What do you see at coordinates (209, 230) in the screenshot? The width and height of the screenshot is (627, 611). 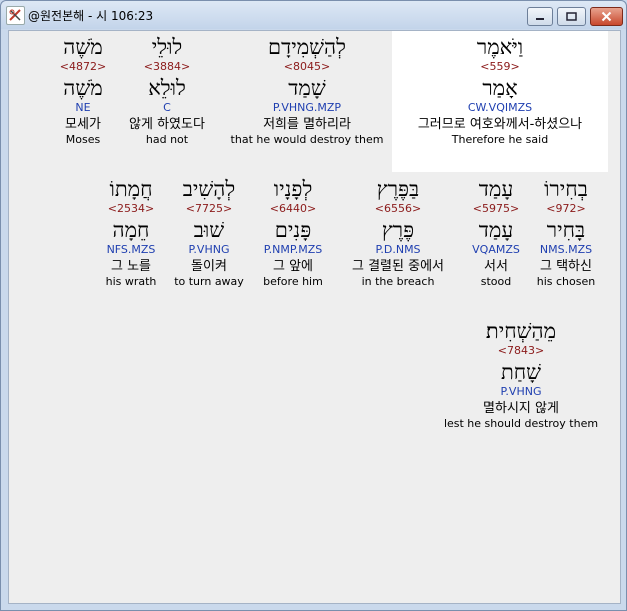 I see `hebrew-lemma: שׁוּב` at bounding box center [209, 230].